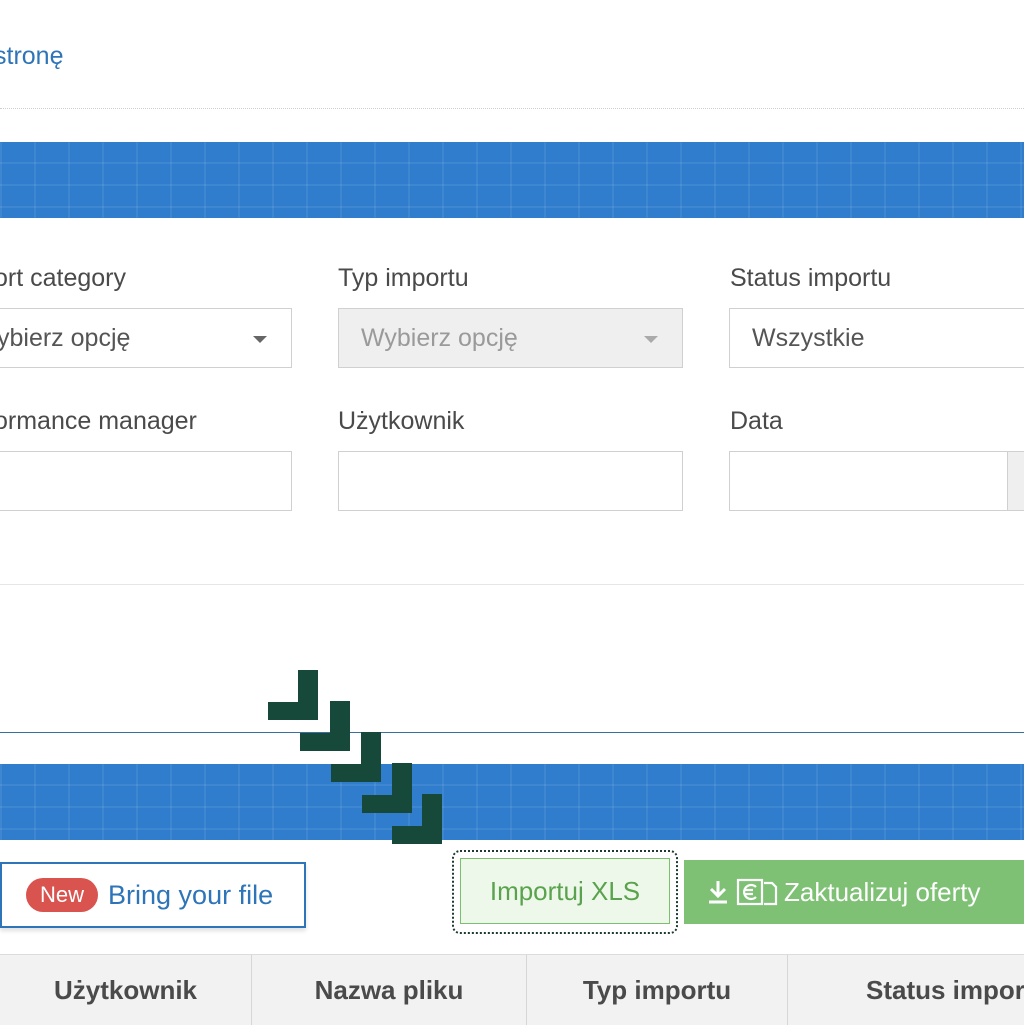 Image resolution: width=1024 pixels, height=1025 pixels. I want to click on import-status-label: Status importu, so click(811, 278).